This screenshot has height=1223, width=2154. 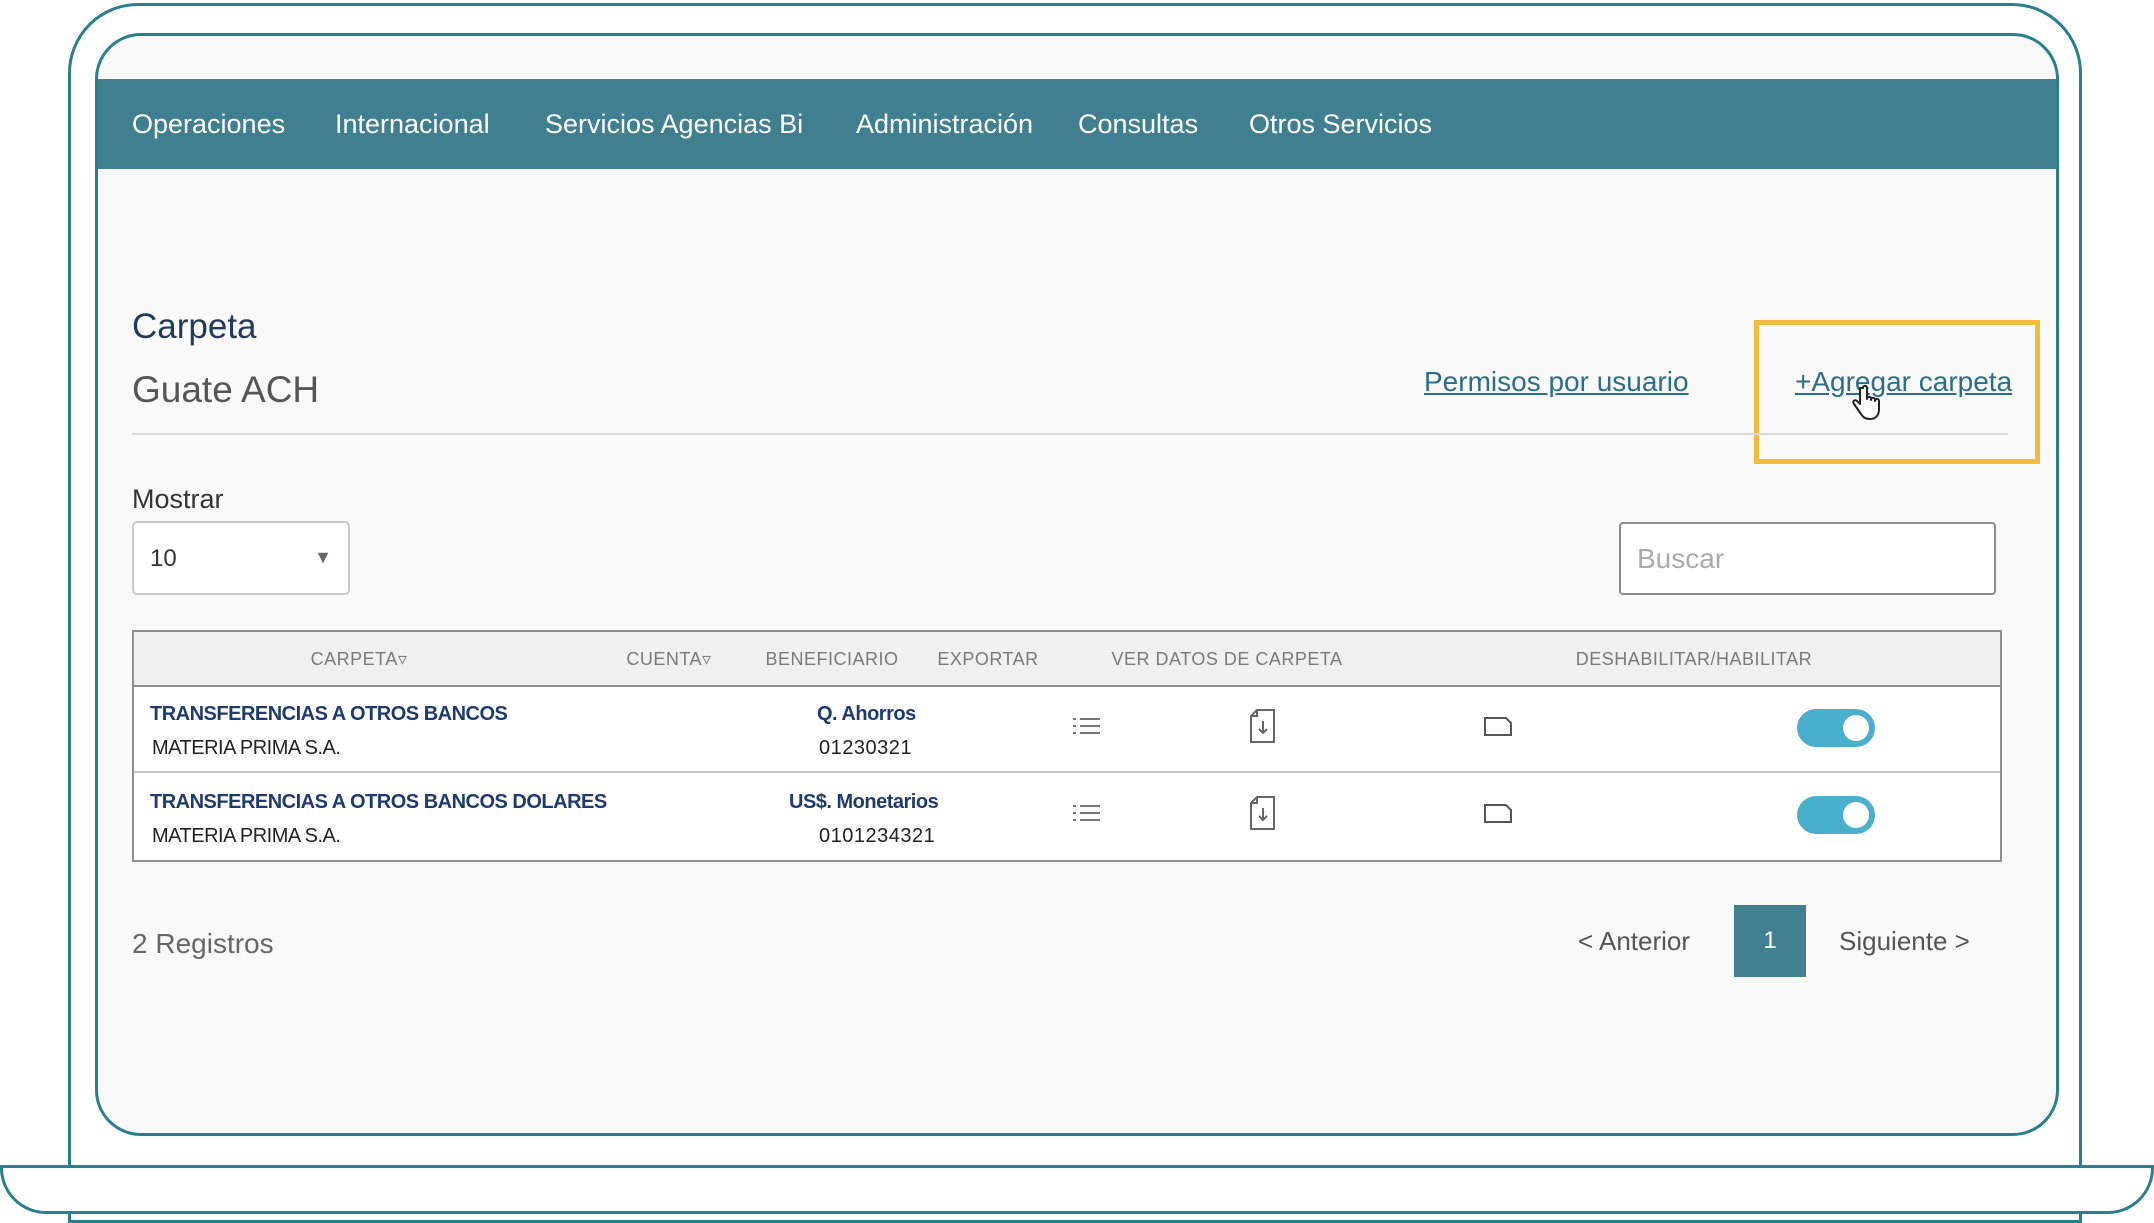 I want to click on page-size-select: 10 ▼, so click(x=241, y=558).